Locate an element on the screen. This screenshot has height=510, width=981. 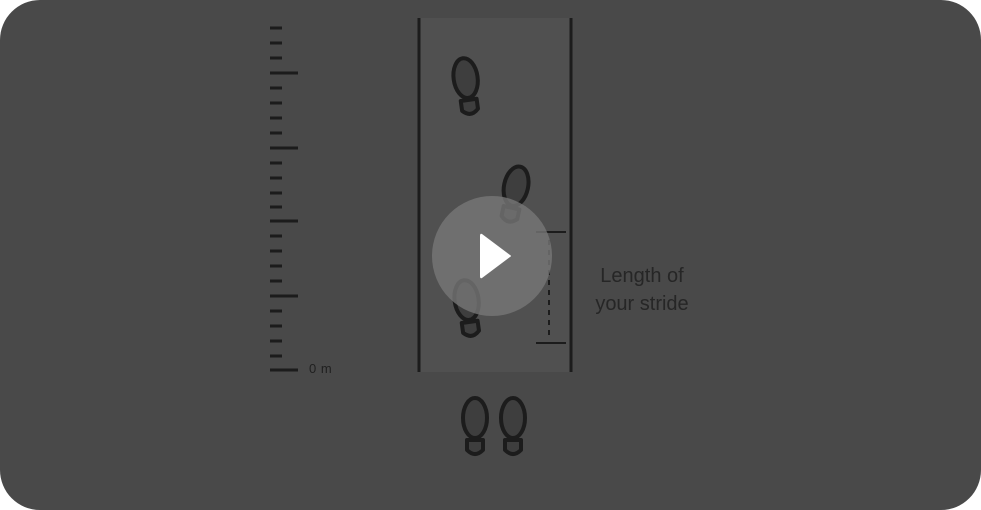
ruler-zero-label: 0 m is located at coordinates (321, 368).